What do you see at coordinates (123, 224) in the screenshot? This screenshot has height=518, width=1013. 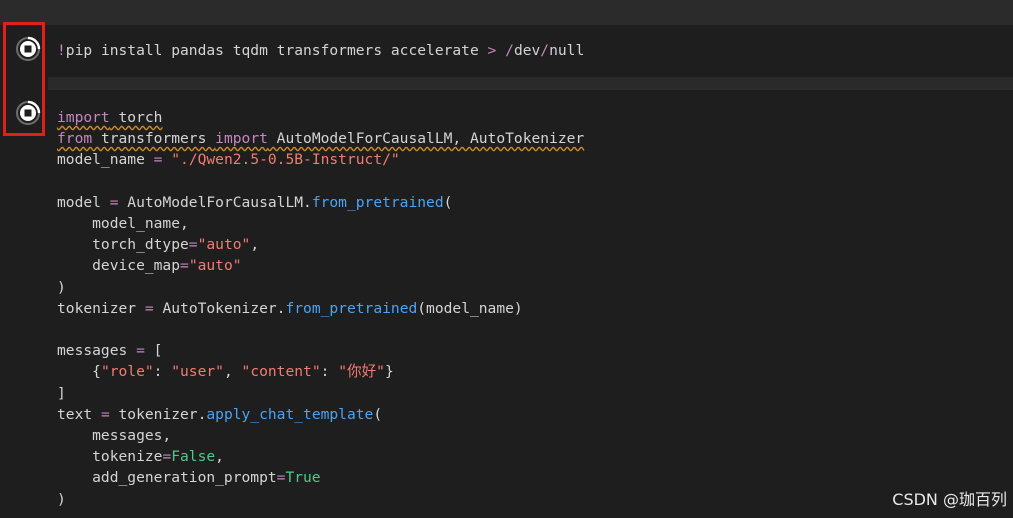 I see `code-line: model_name,` at bounding box center [123, 224].